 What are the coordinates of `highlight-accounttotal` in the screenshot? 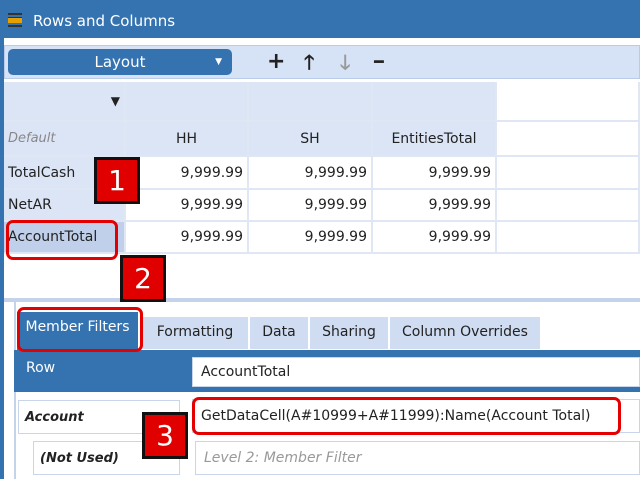 It's located at (62, 240).